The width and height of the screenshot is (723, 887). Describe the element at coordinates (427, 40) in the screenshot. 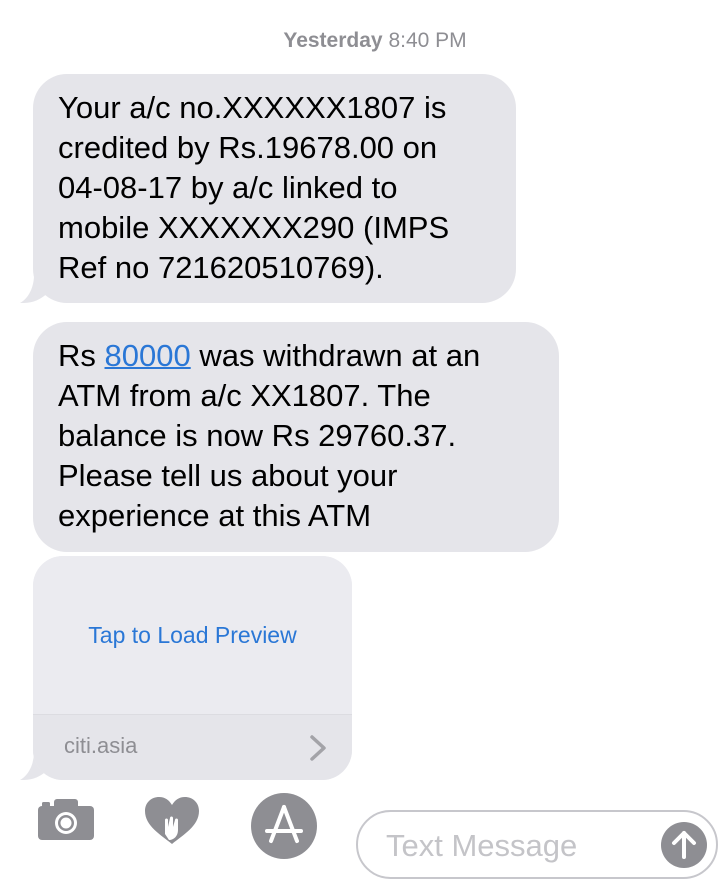

I see `timestamp-time: 8:40 PM` at that location.